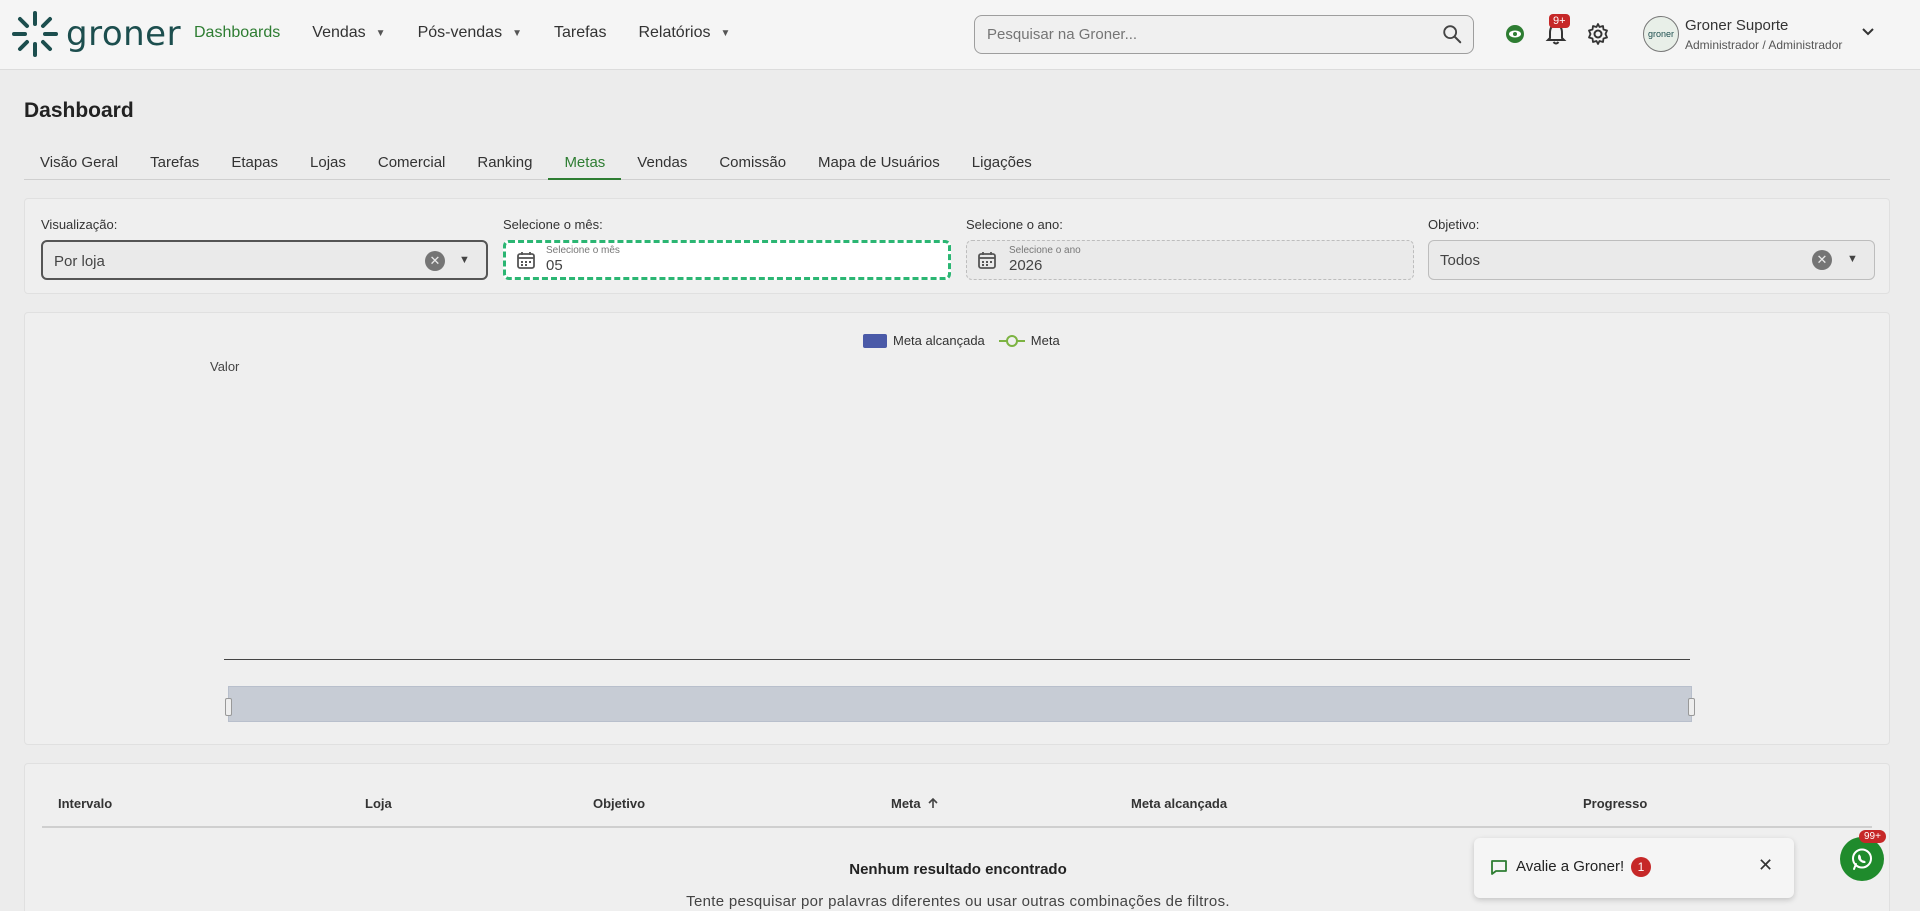 The image size is (1920, 911). Describe the element at coordinates (1570, 866) in the screenshot. I see `toast-text: Avalie a Groner!` at that location.